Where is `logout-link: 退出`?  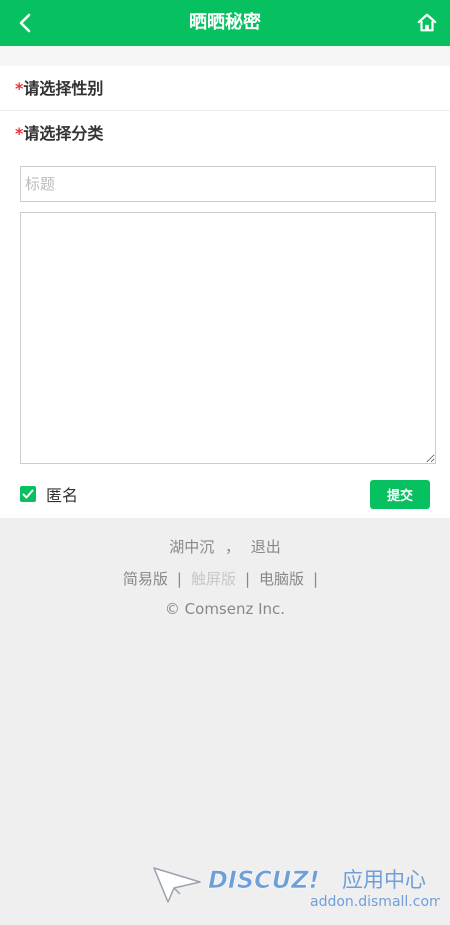 logout-link: 退出 is located at coordinates (266, 547).